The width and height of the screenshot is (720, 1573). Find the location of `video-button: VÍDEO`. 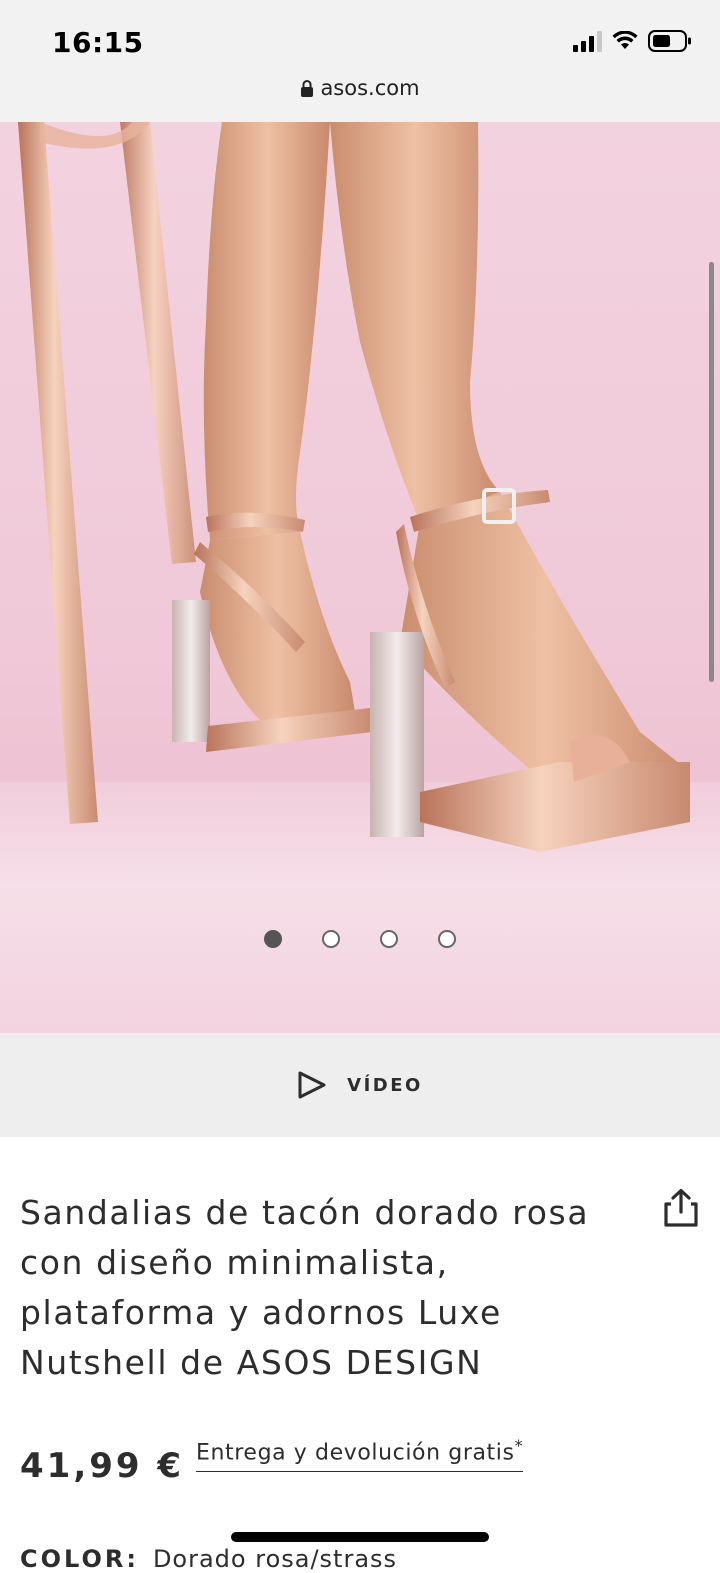

video-button: VÍDEO is located at coordinates (360, 1085).